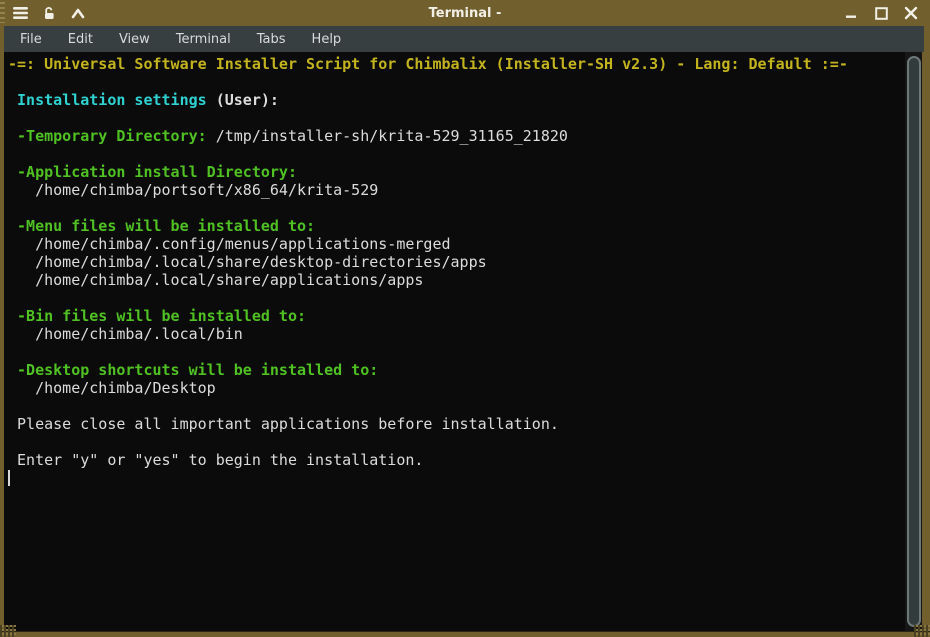  What do you see at coordinates (203, 39) in the screenshot?
I see `menu-item-terminal: Terminal` at bounding box center [203, 39].